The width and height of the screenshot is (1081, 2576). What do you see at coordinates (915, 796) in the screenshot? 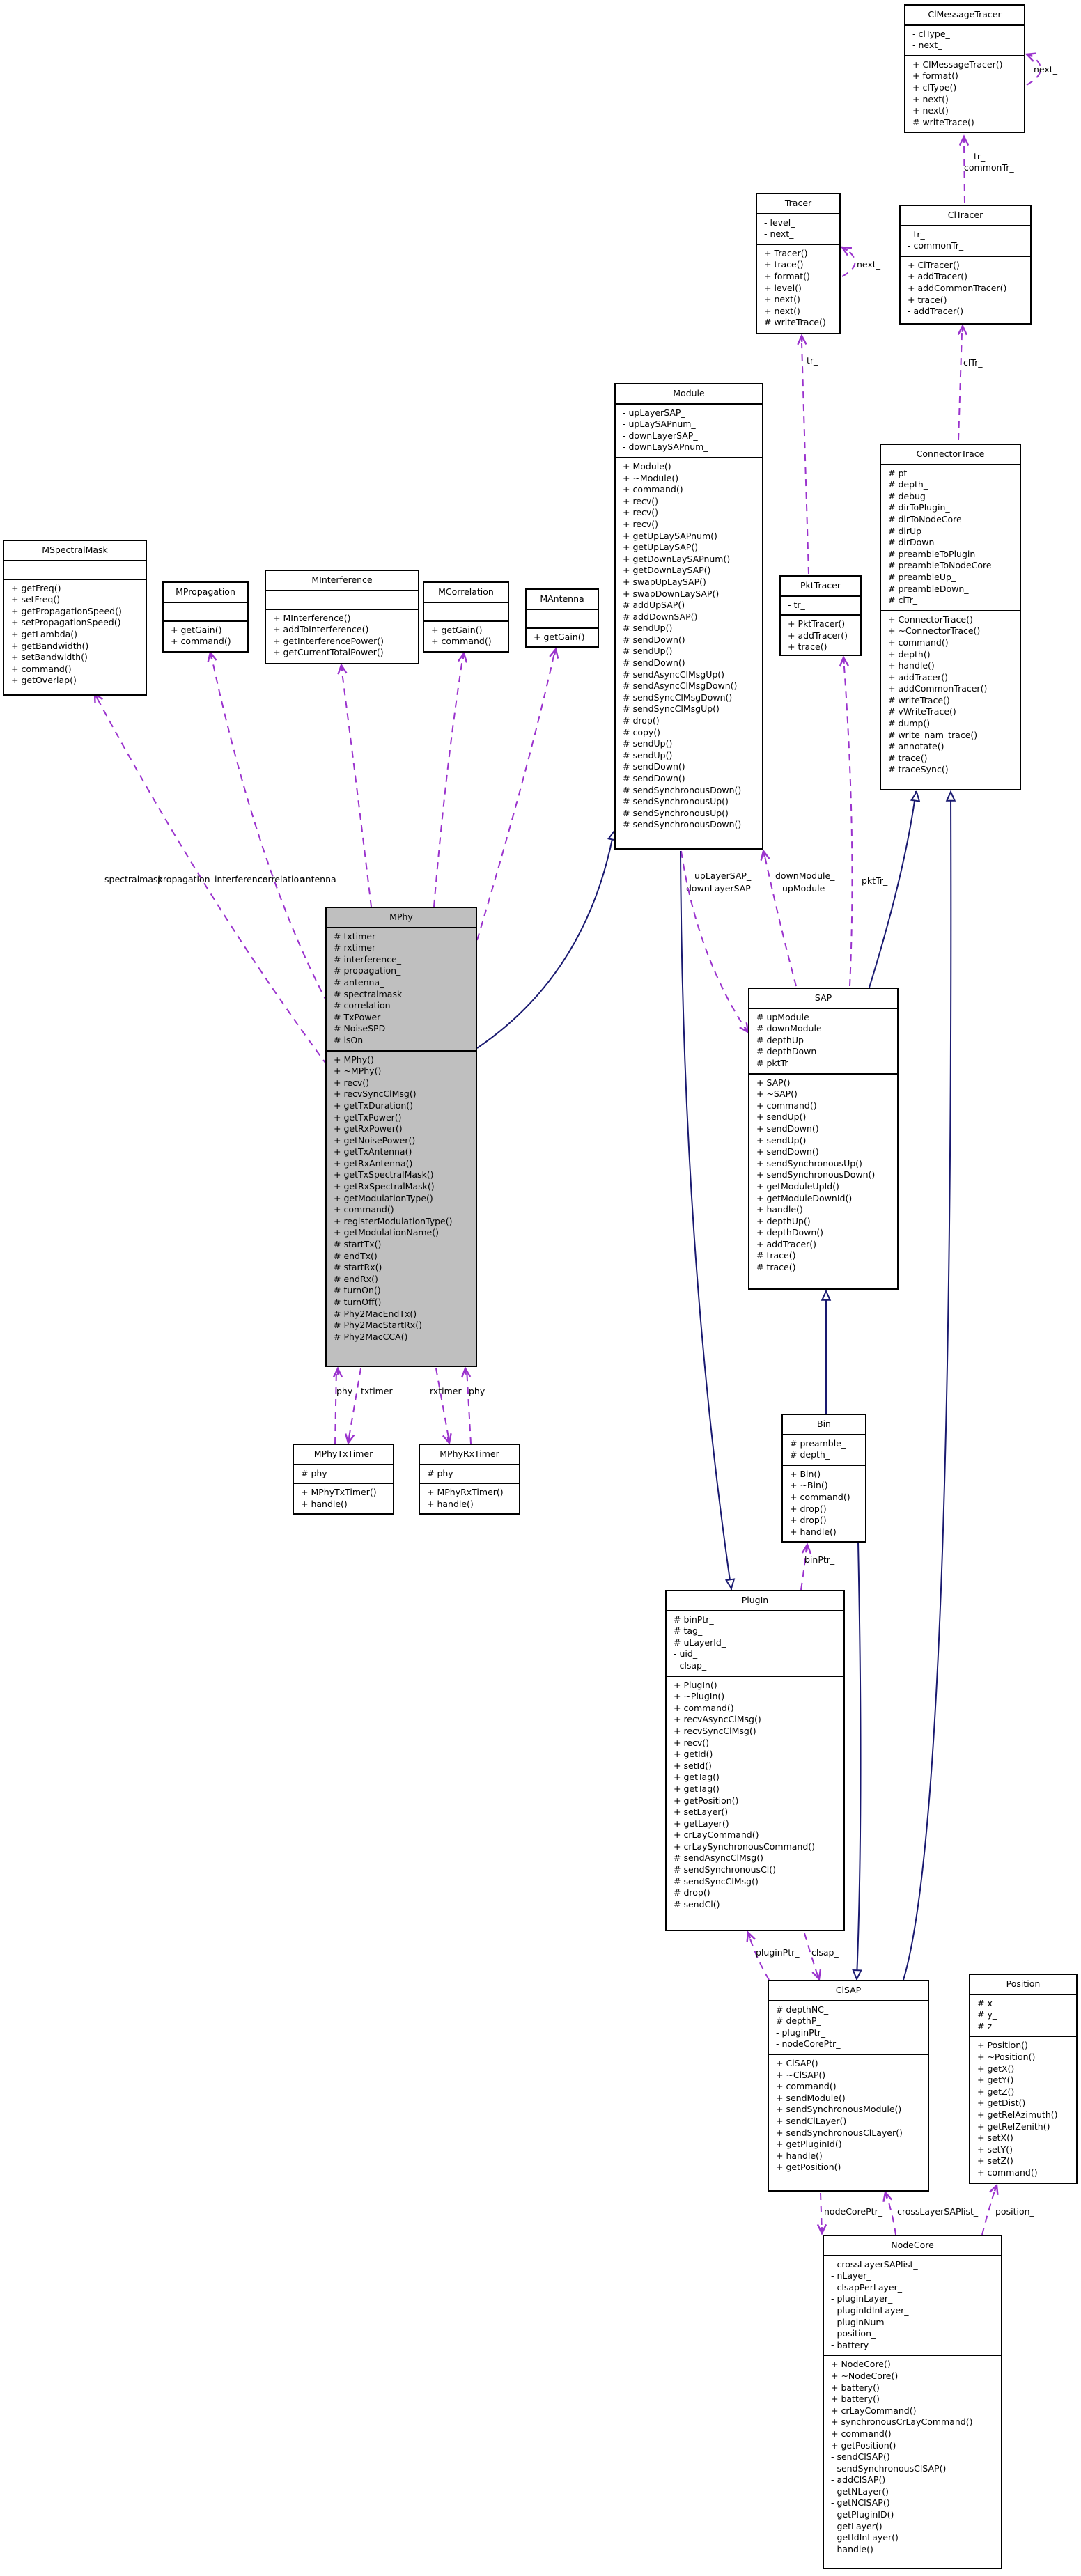
I see `inheritance-arrow-icon` at bounding box center [915, 796].